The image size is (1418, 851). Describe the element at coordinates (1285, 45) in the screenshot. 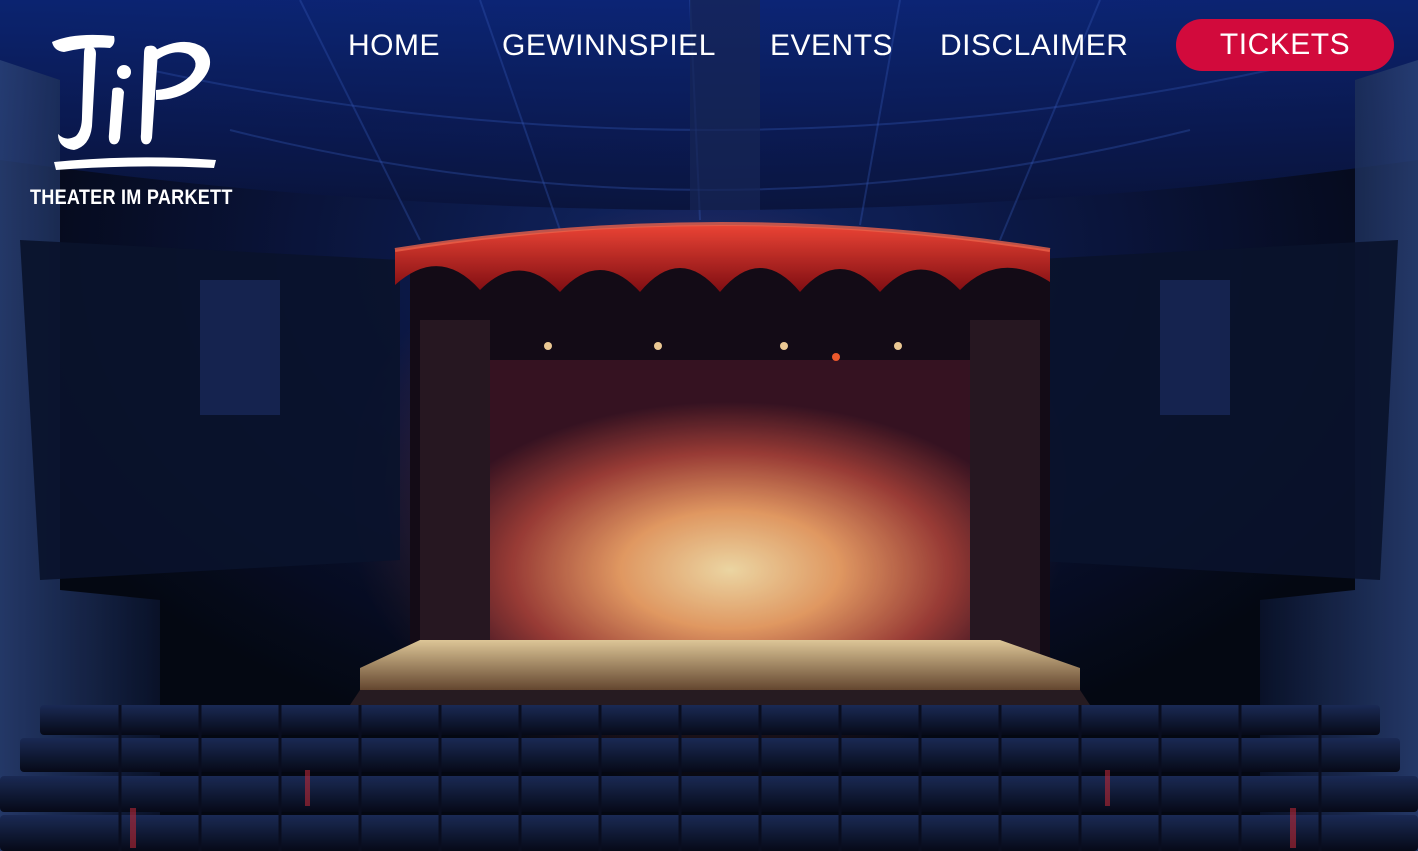

I see `tickets-button: TICKETS` at that location.